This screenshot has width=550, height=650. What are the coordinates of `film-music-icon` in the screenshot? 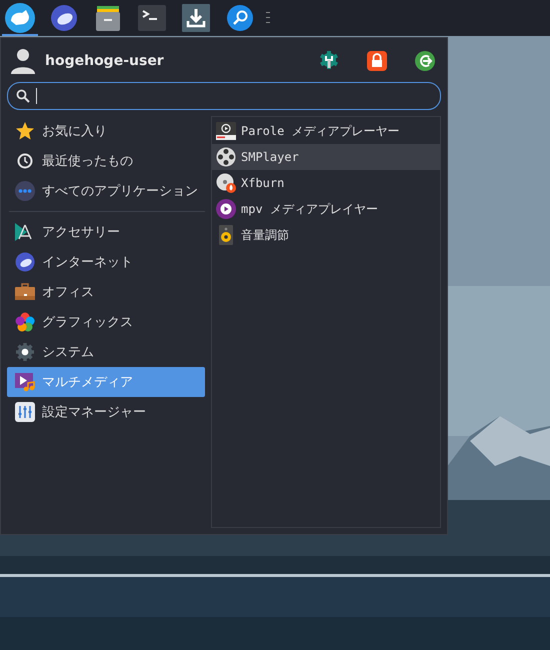 It's located at (25, 382).